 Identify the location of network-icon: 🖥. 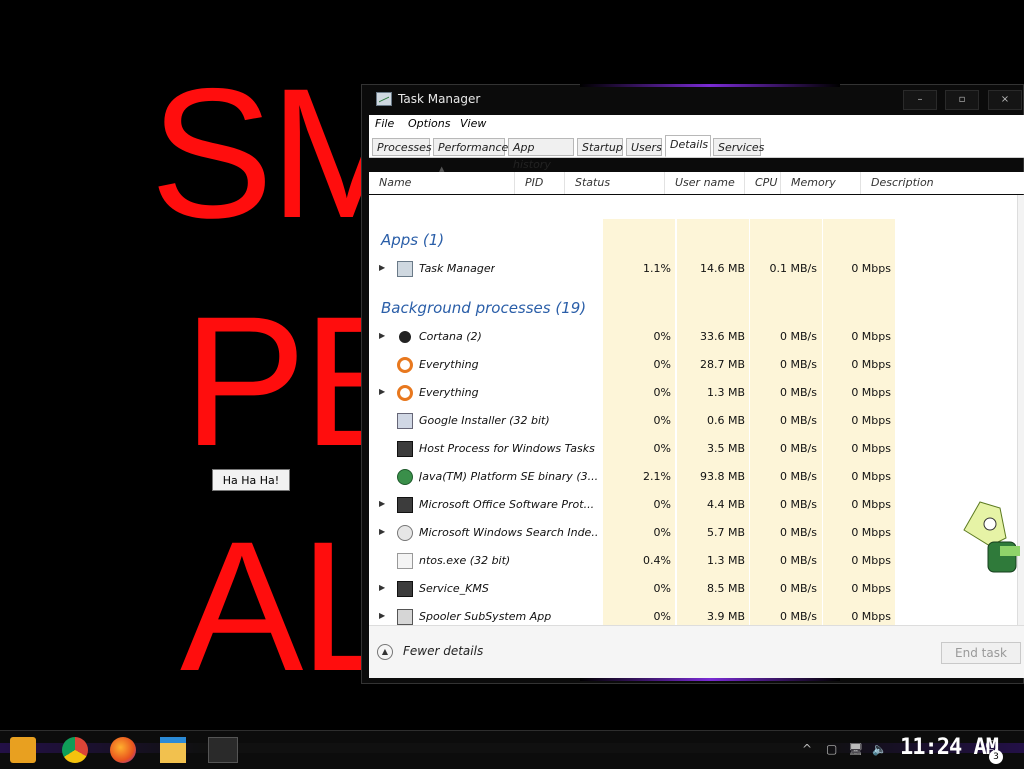
(855, 749).